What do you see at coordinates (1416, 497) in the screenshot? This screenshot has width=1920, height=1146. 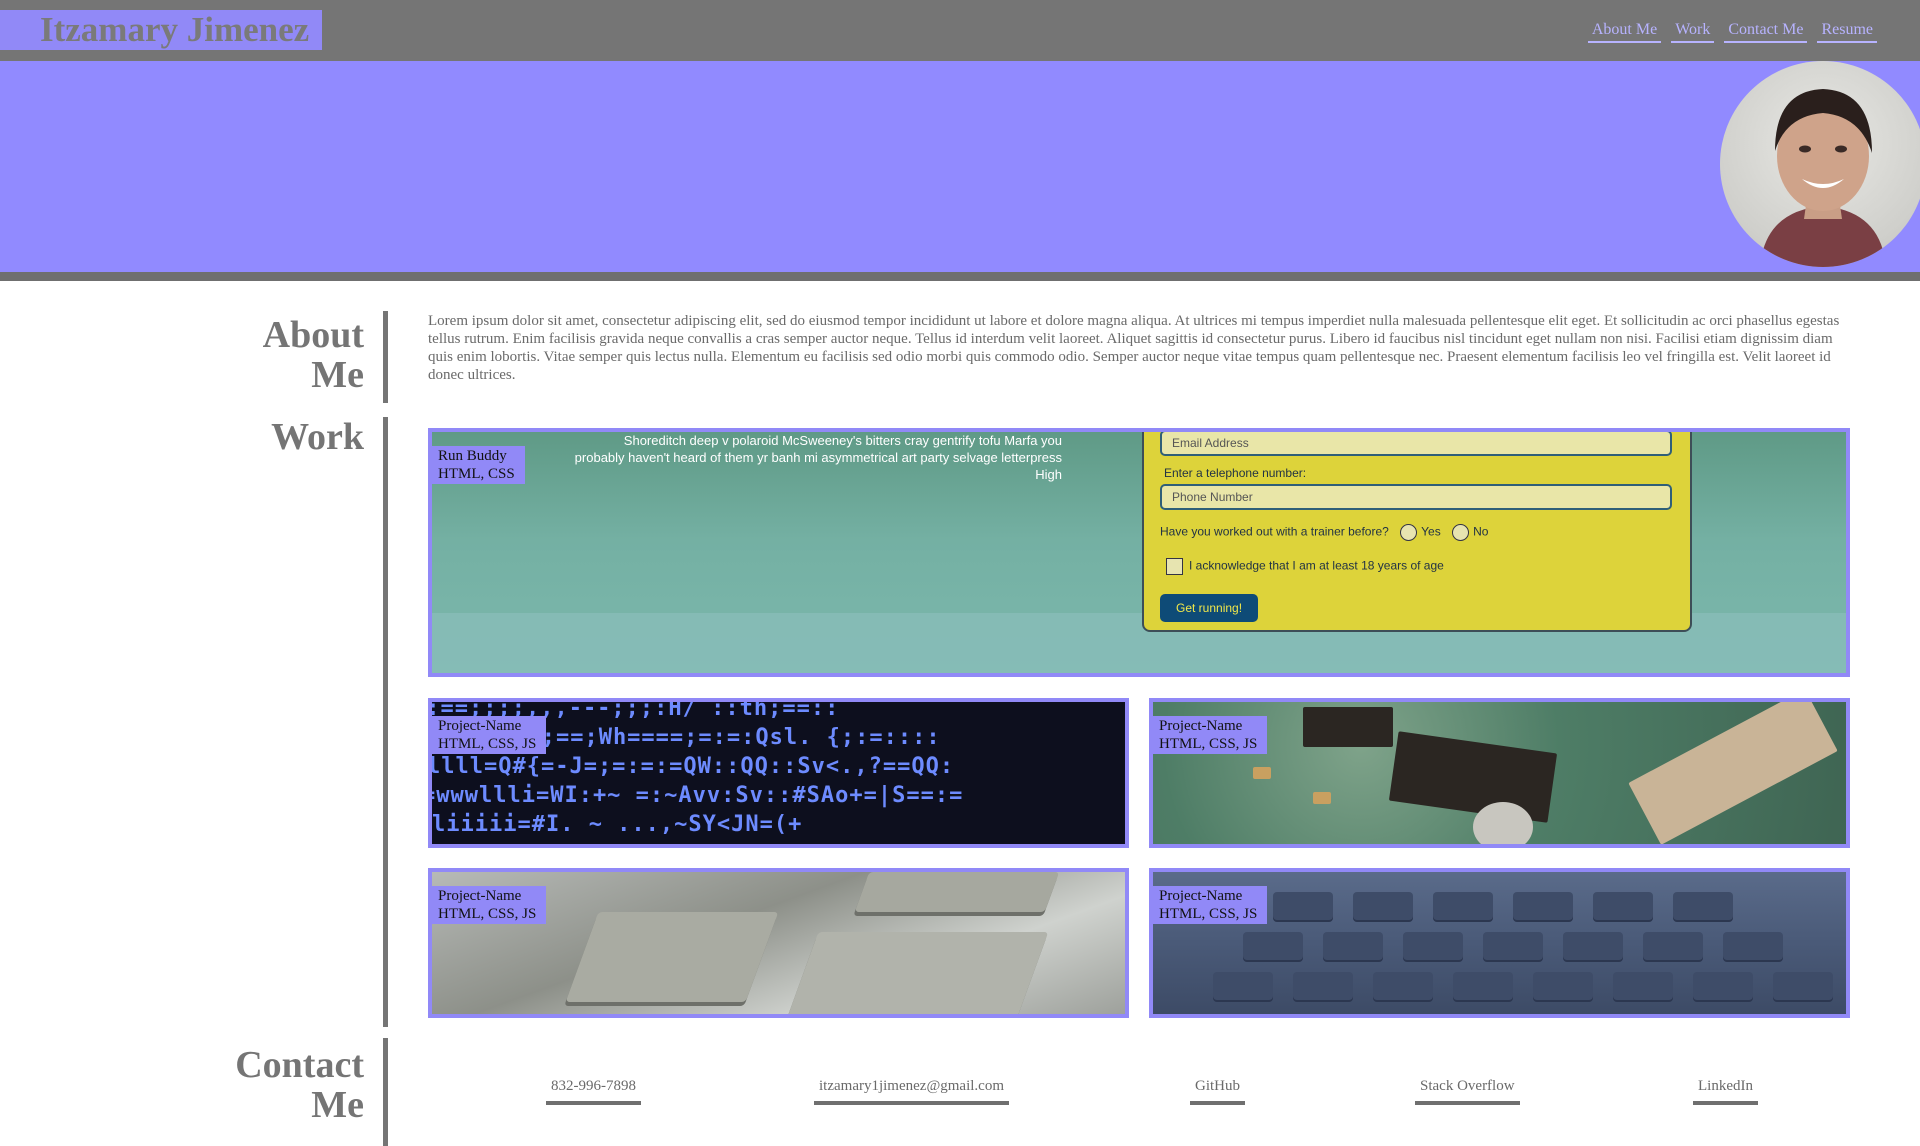 I see `screenshot-phone-field: Phone Number` at bounding box center [1416, 497].